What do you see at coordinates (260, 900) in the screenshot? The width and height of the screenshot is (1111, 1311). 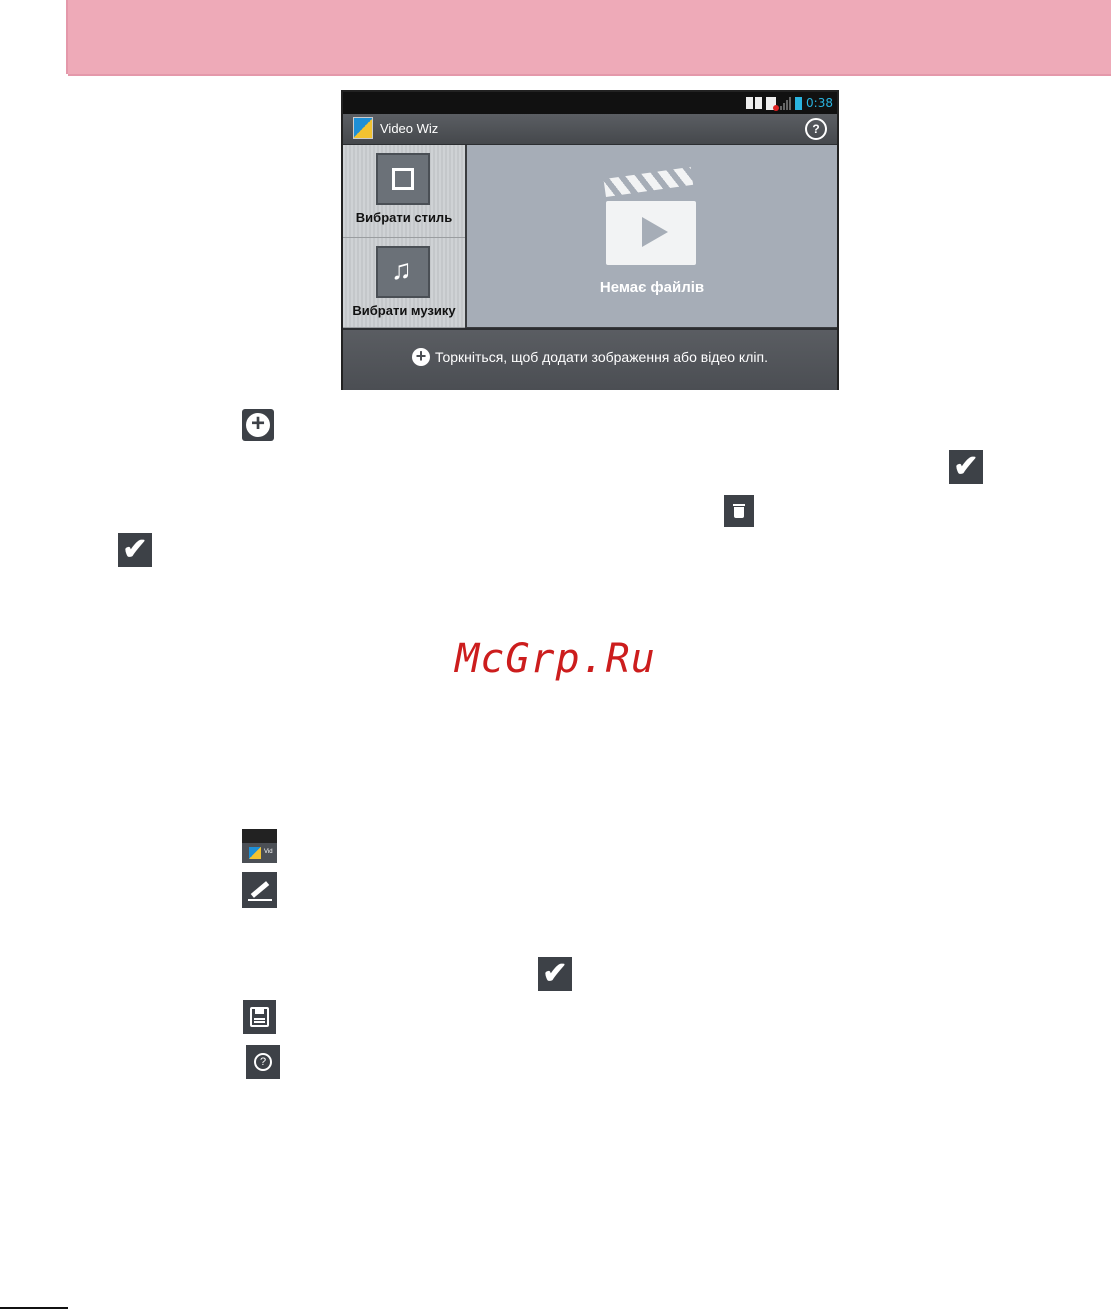 I see `underline` at bounding box center [260, 900].